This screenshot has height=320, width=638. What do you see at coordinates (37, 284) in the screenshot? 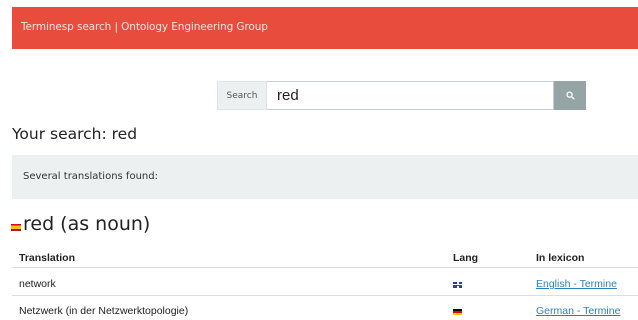
I see `translation-cell: network` at bounding box center [37, 284].